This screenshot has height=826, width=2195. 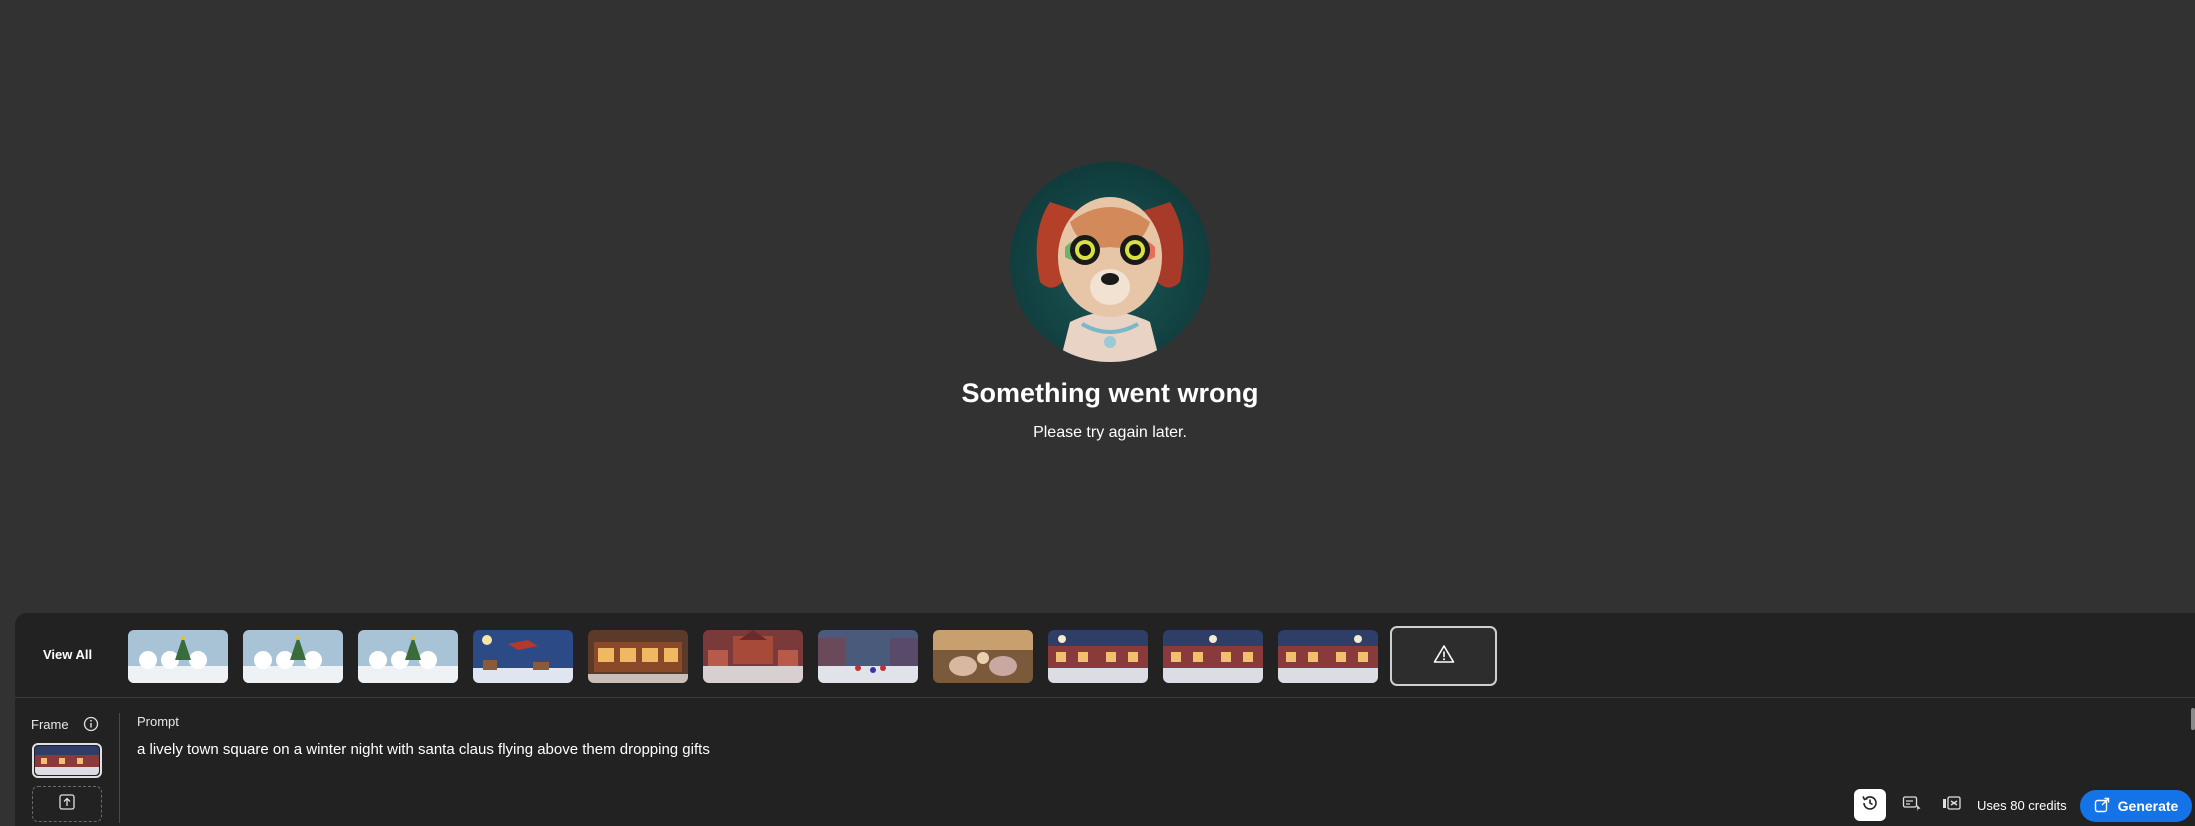 I want to click on panel-divider, so click(x=1105, y=697).